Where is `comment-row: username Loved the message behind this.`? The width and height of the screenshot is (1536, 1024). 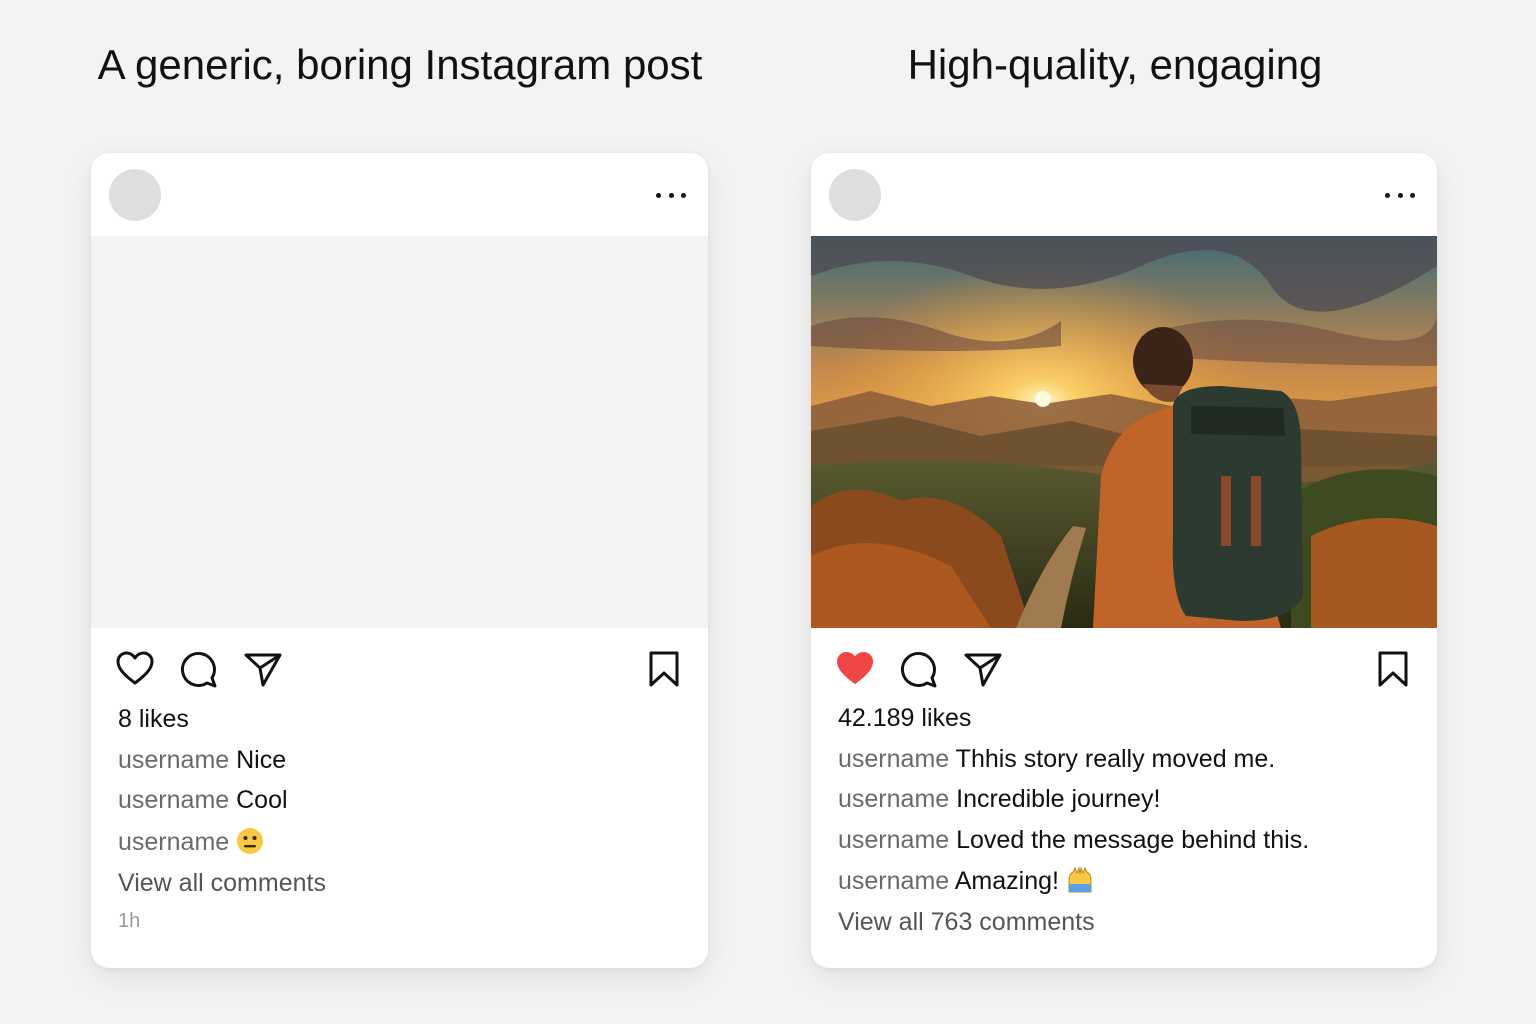 comment-row: username Loved the message behind this. is located at coordinates (1073, 840).